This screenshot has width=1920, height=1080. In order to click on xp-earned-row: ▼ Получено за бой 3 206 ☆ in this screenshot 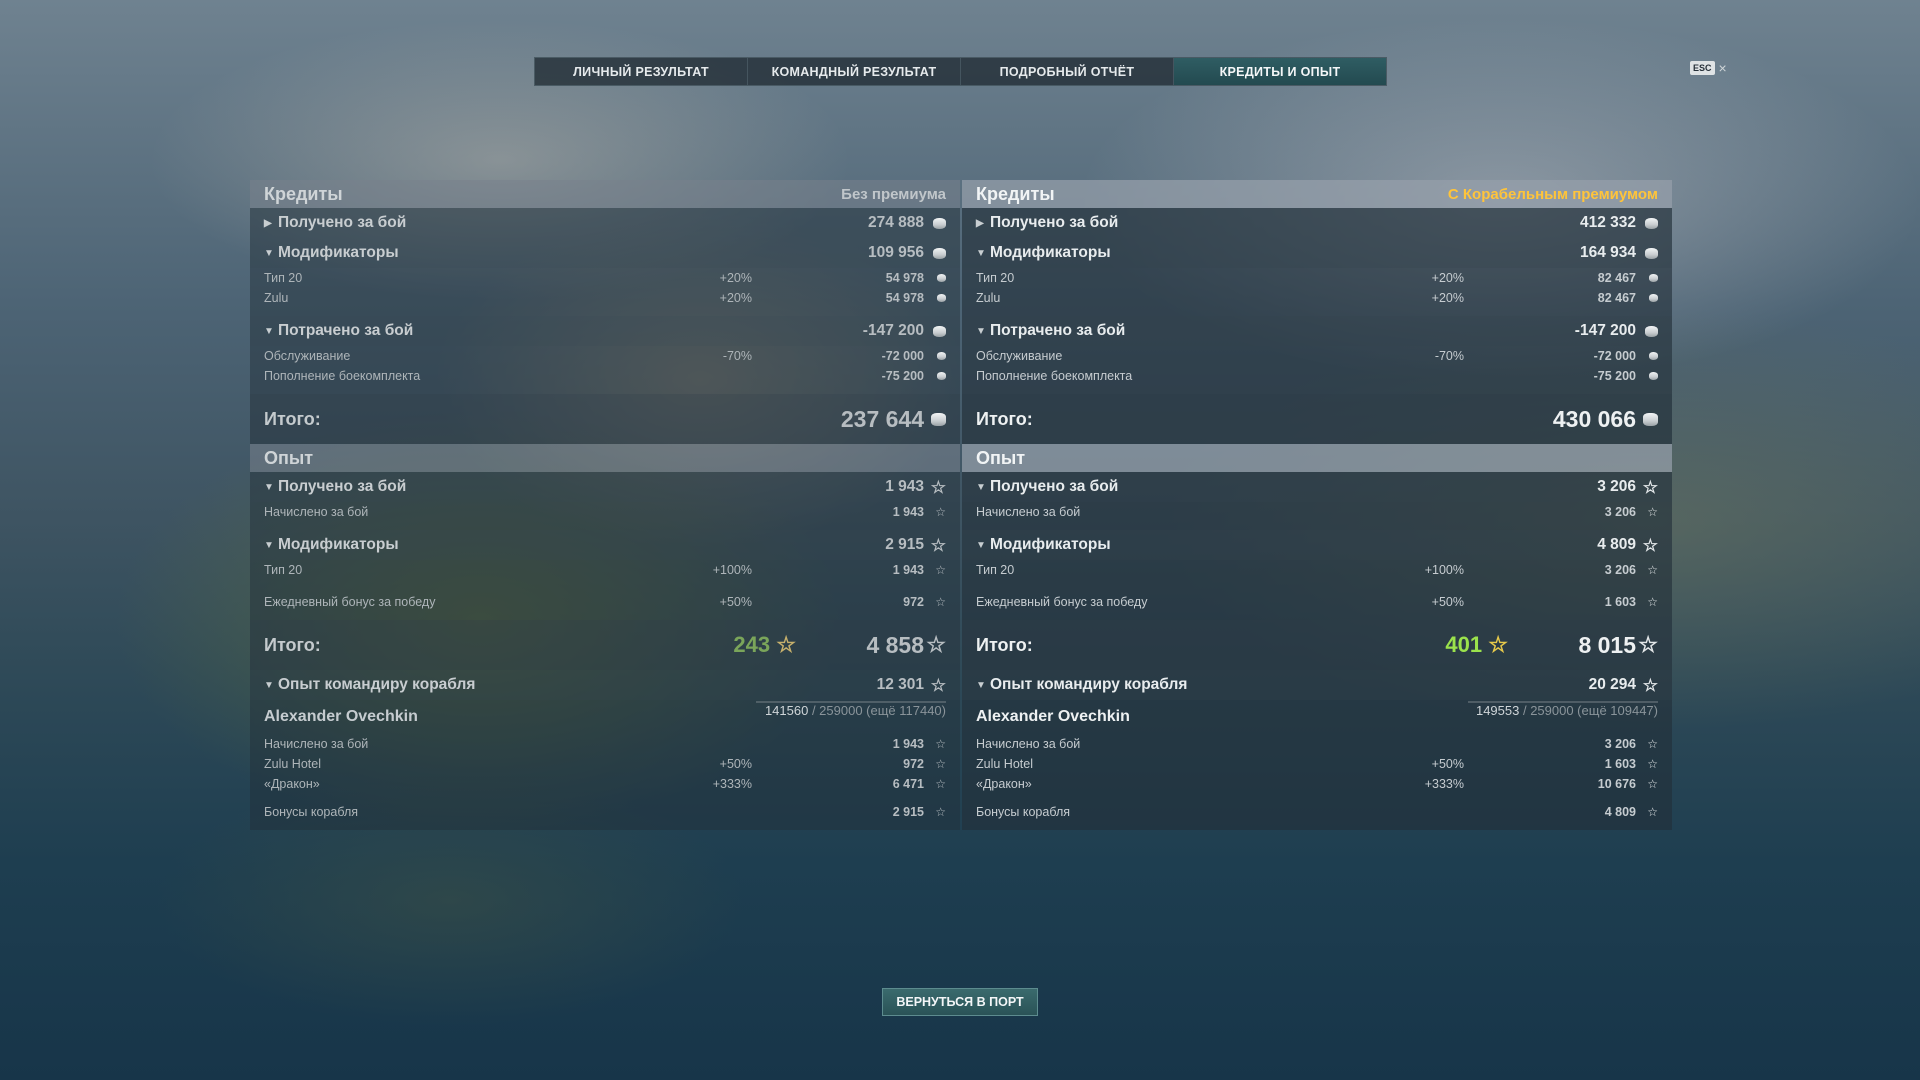, I will do `click(1317, 487)`.